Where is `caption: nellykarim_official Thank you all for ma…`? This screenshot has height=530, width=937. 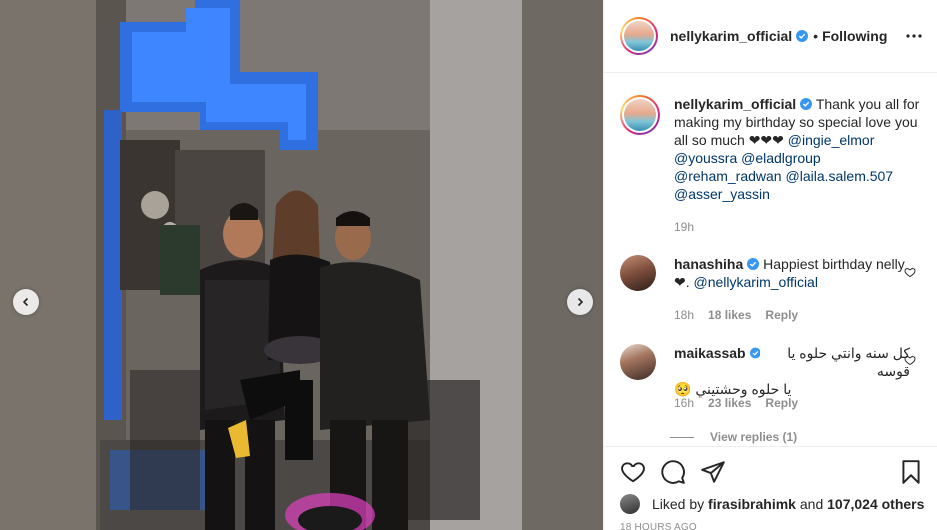
caption: nellykarim_official Thank you all for ma… is located at coordinates (770, 149).